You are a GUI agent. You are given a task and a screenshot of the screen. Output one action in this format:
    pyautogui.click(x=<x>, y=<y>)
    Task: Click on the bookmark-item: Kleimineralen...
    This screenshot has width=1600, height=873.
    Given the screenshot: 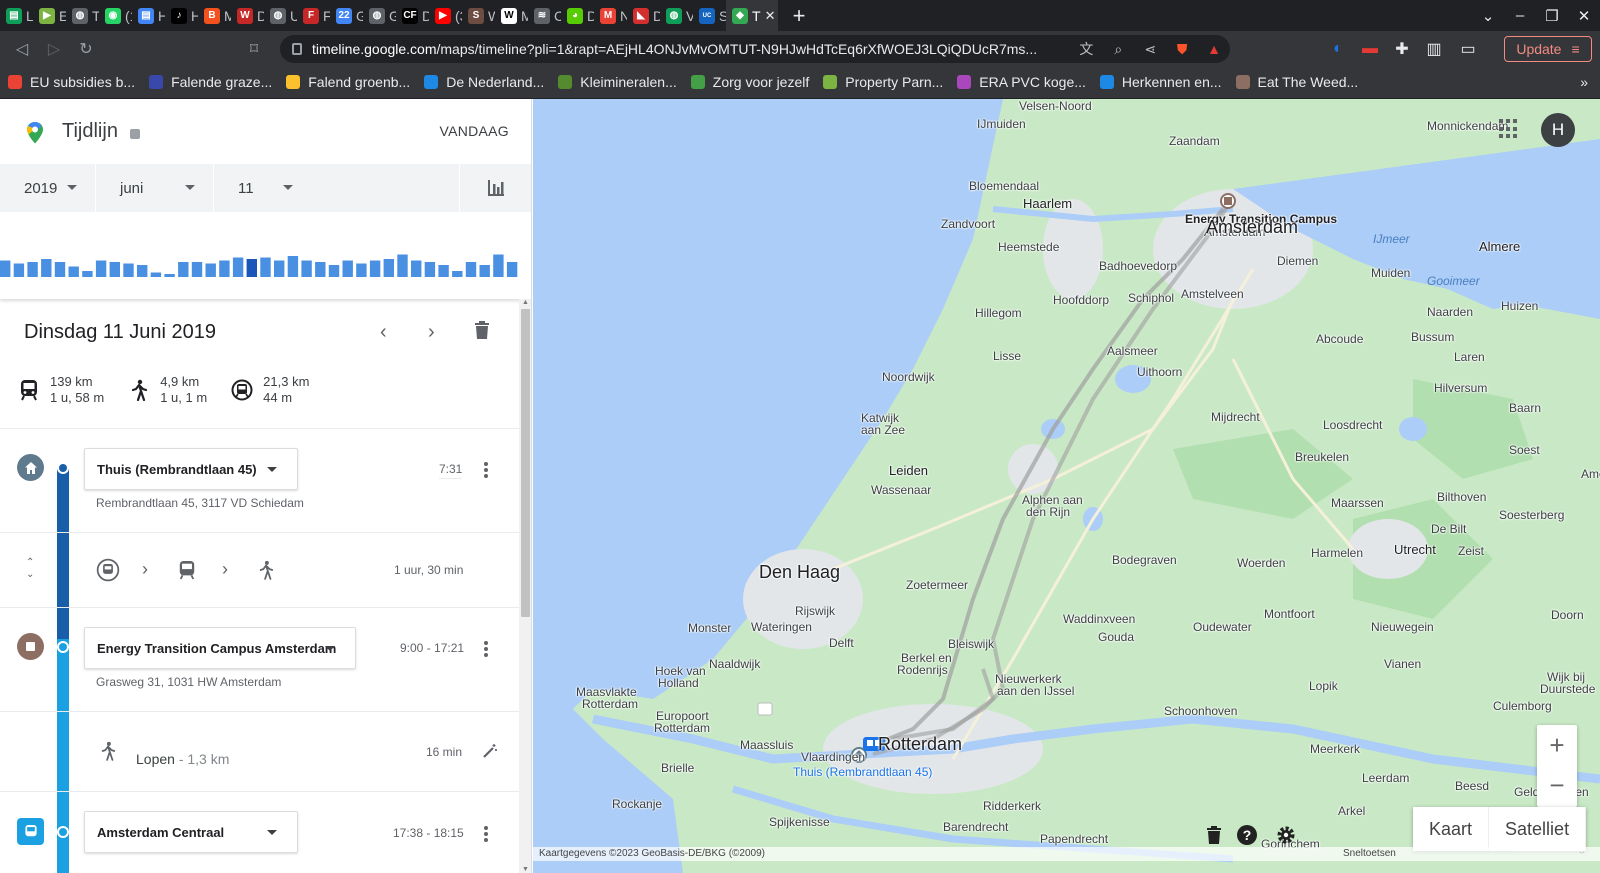 What is the action you would take?
    pyautogui.click(x=617, y=82)
    